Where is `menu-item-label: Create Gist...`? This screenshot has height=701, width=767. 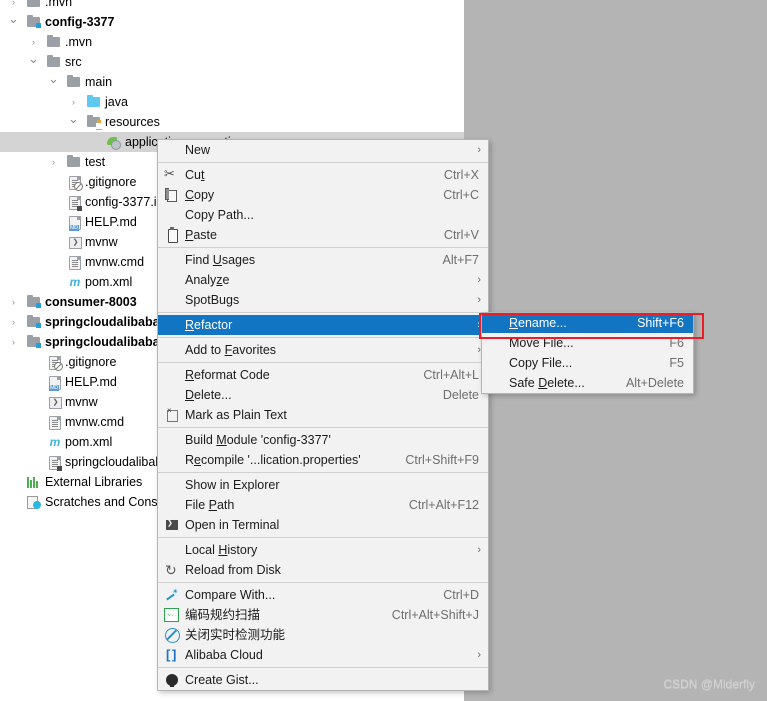 menu-item-label: Create Gist... is located at coordinates (222, 680).